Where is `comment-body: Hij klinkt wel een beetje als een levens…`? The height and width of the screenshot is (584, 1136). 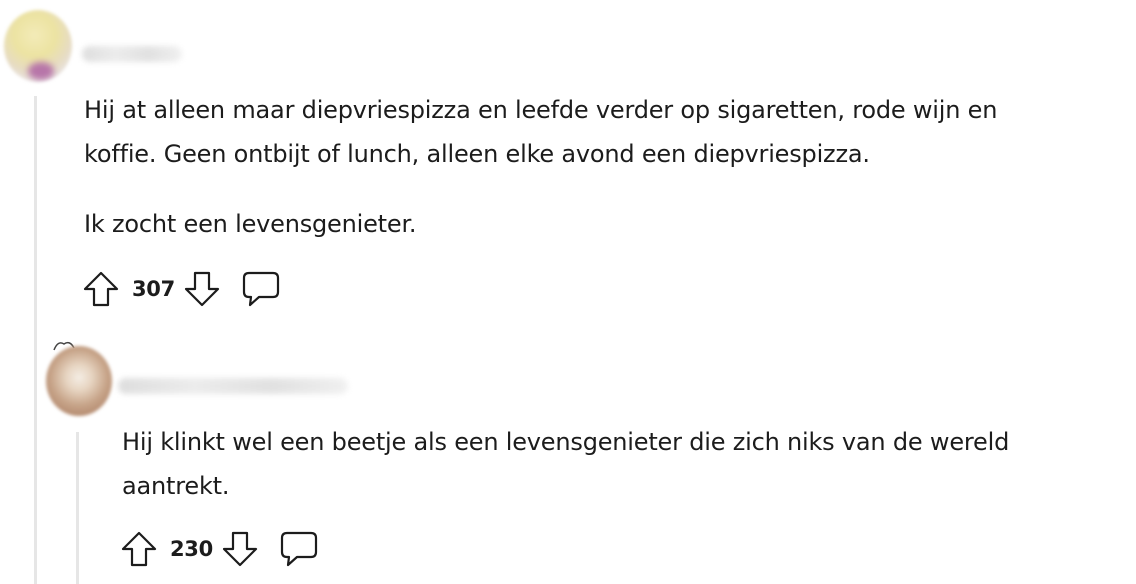
comment-body: Hij klinkt wel een beetje als een levens… is located at coordinates (565, 464).